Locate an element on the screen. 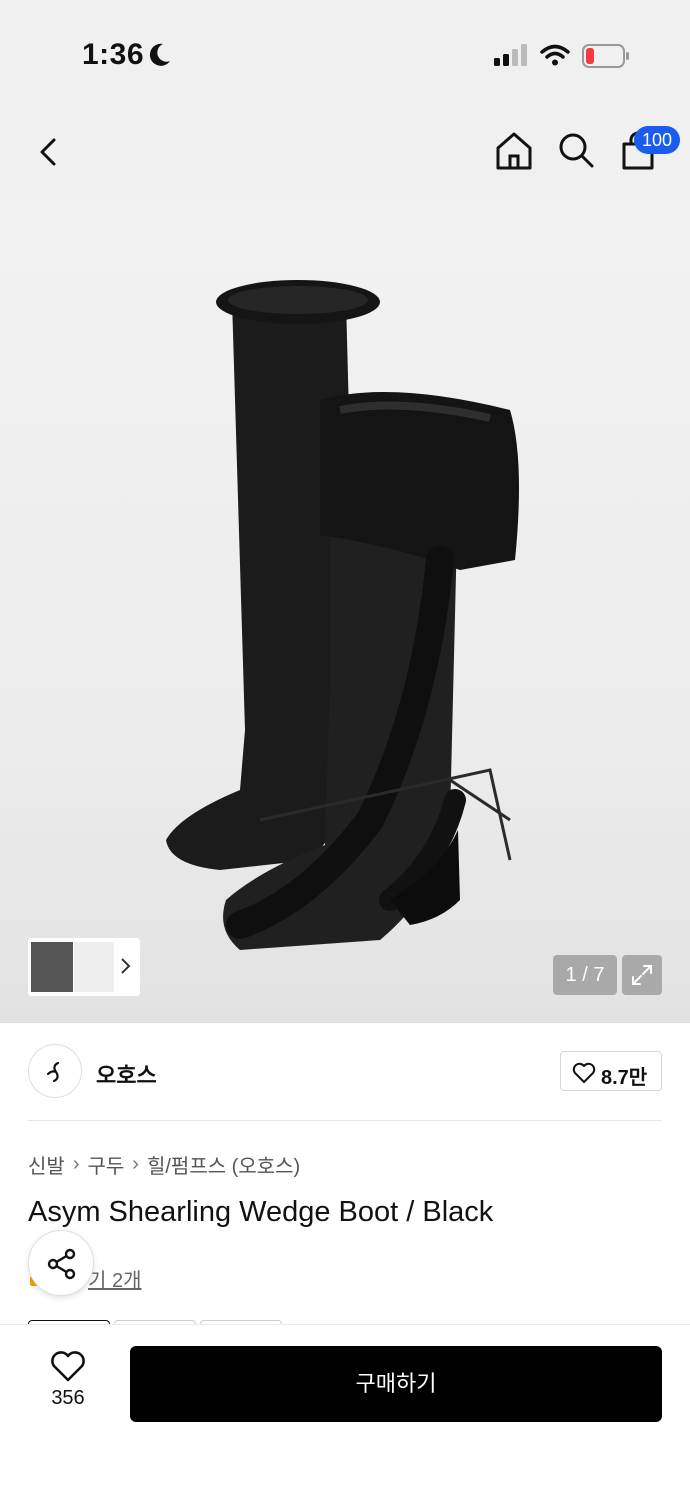 This screenshot has height=1500, width=690. thumbnail-strip is located at coordinates (84, 967).